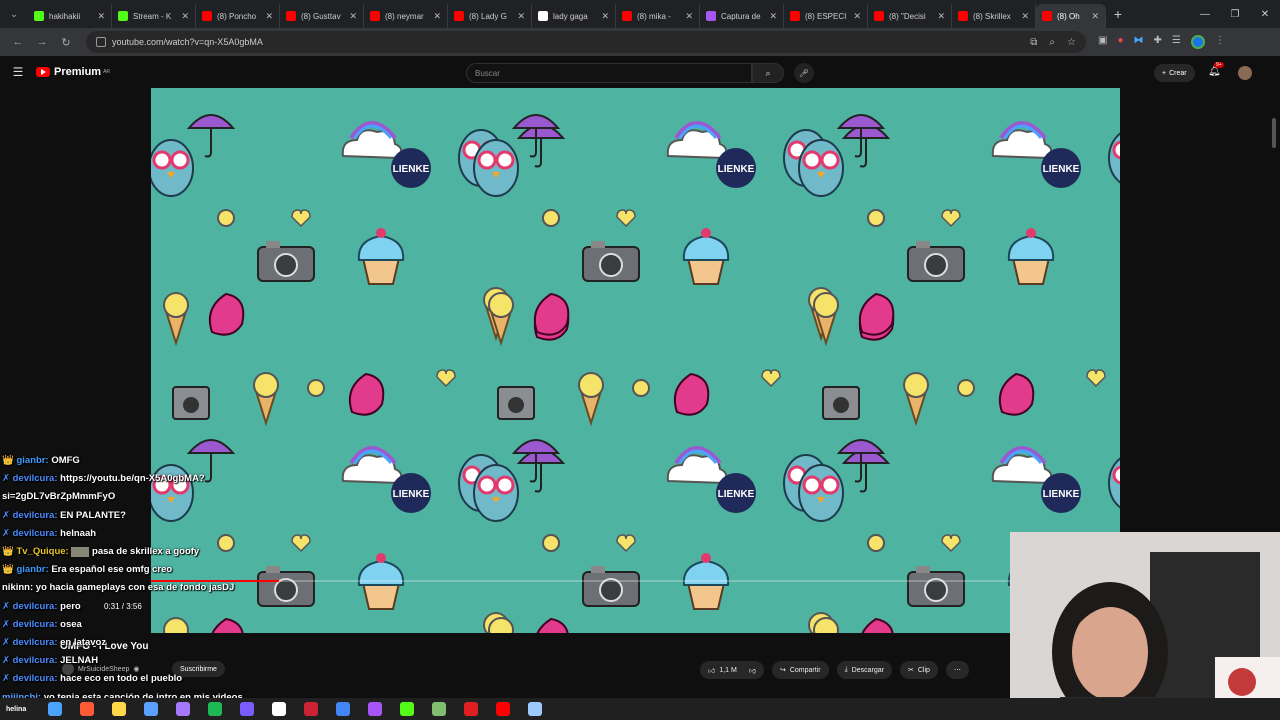 This screenshot has height=720, width=1280. What do you see at coordinates (635, 581) in the screenshot?
I see `video-progress-bar` at bounding box center [635, 581].